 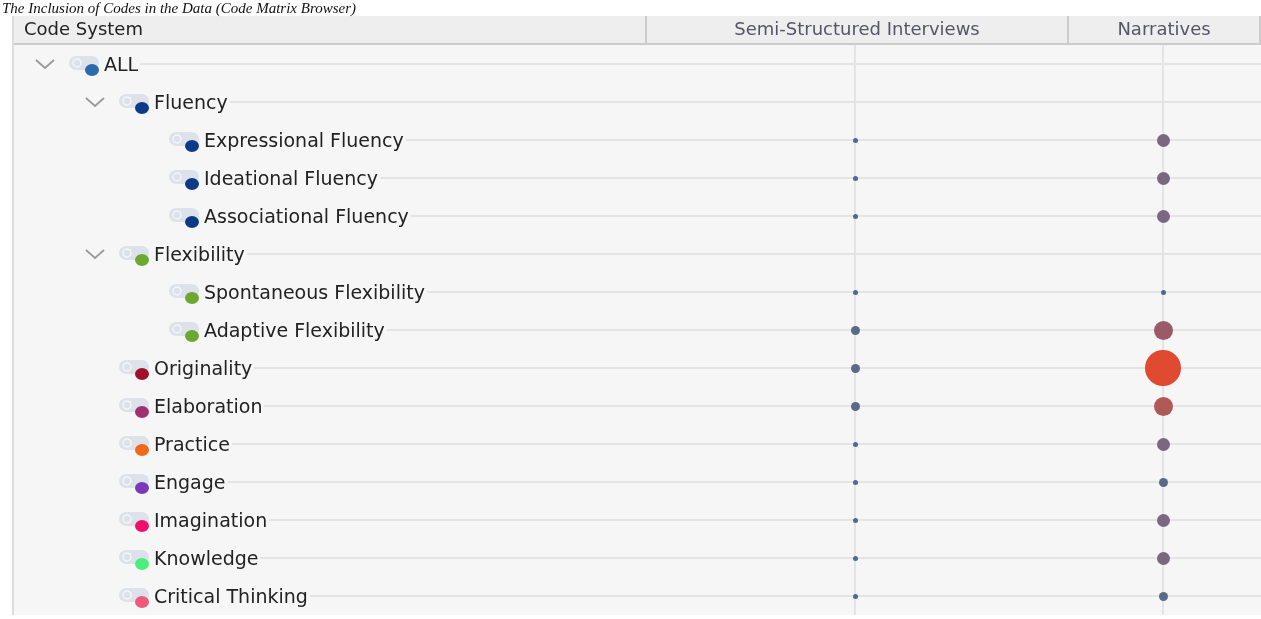 What do you see at coordinates (190, 482) in the screenshot?
I see `code-label: Engage` at bounding box center [190, 482].